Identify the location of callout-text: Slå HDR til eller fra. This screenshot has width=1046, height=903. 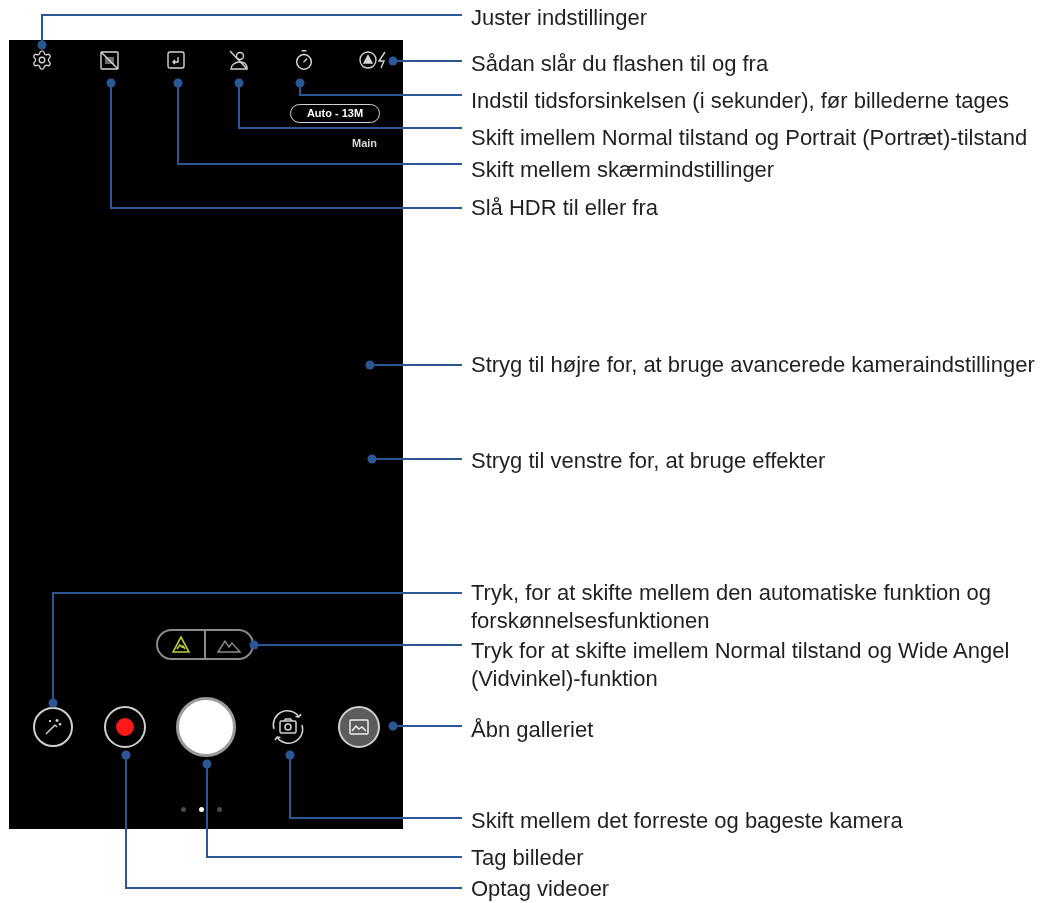
(565, 208).